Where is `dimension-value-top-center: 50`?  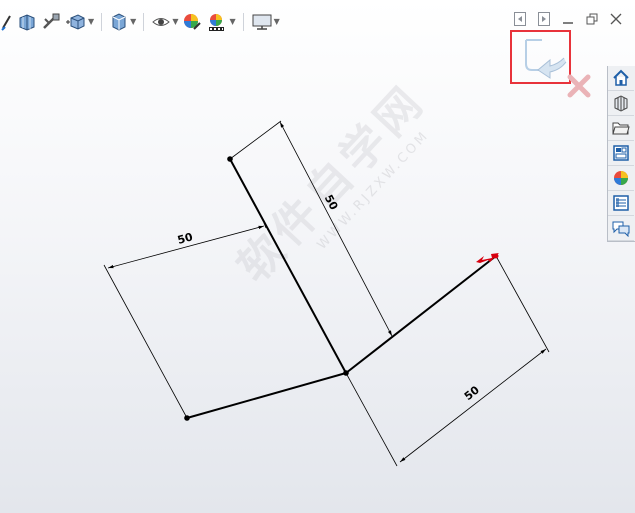 dimension-value-top-center: 50 is located at coordinates (331, 203).